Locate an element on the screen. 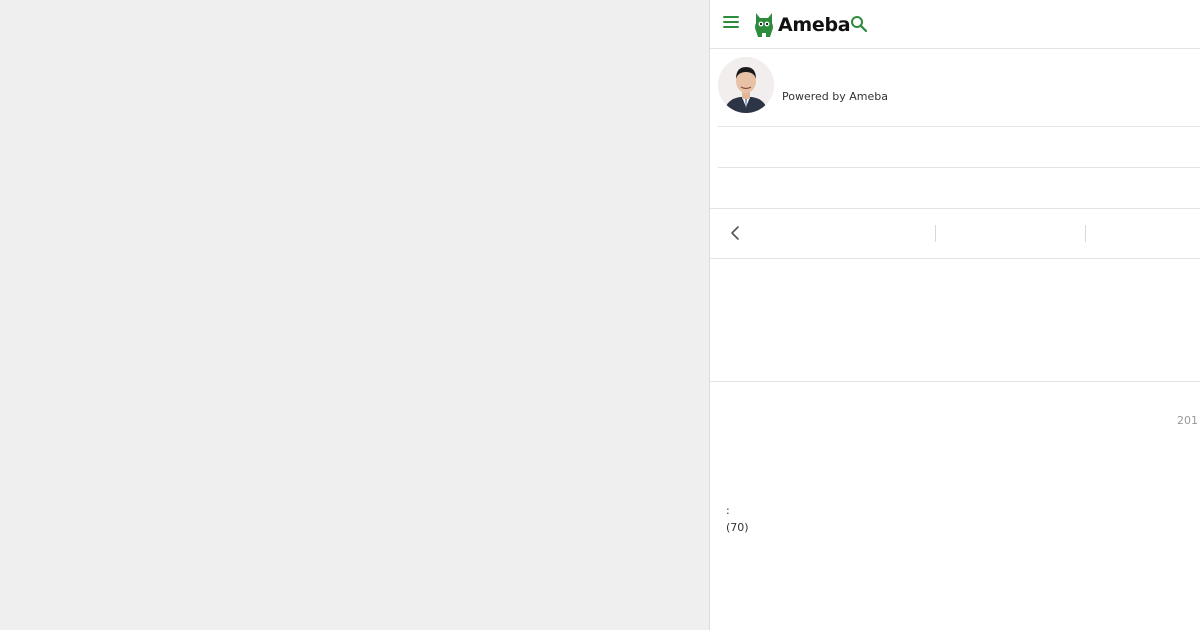  ad-area is located at coordinates (955, 320).